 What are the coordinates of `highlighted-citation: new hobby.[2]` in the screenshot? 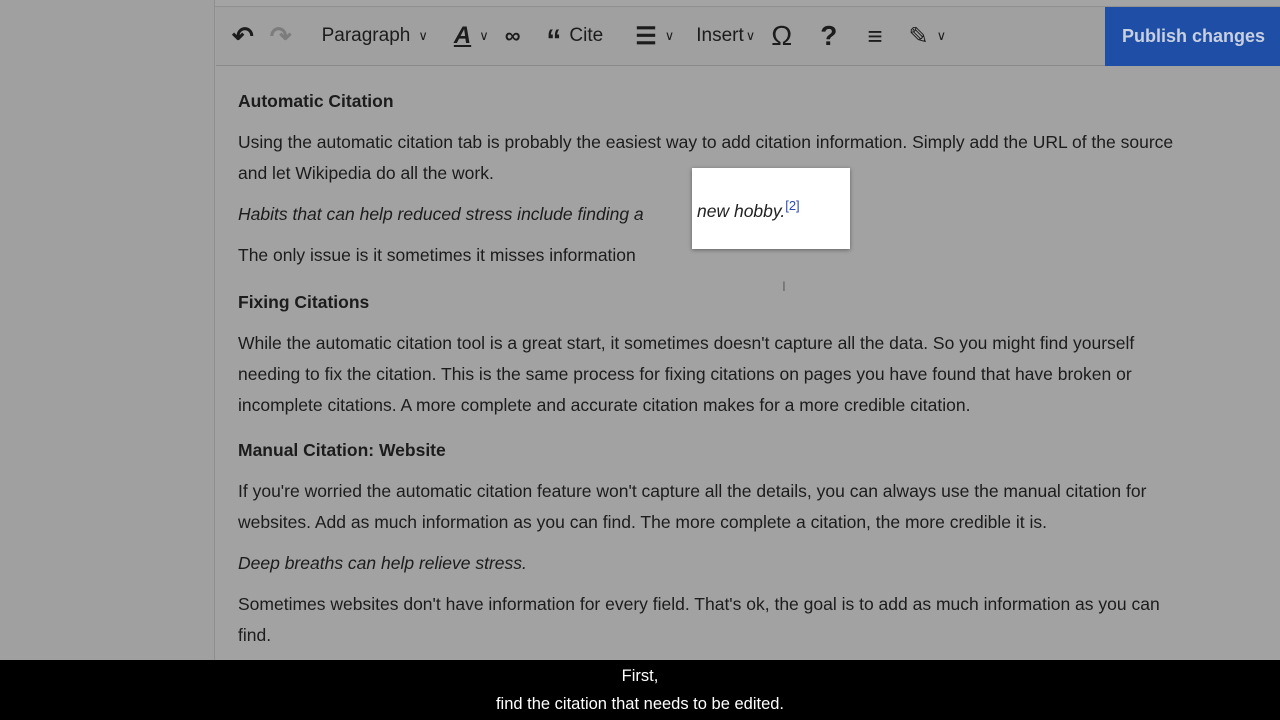 It's located at (771, 208).